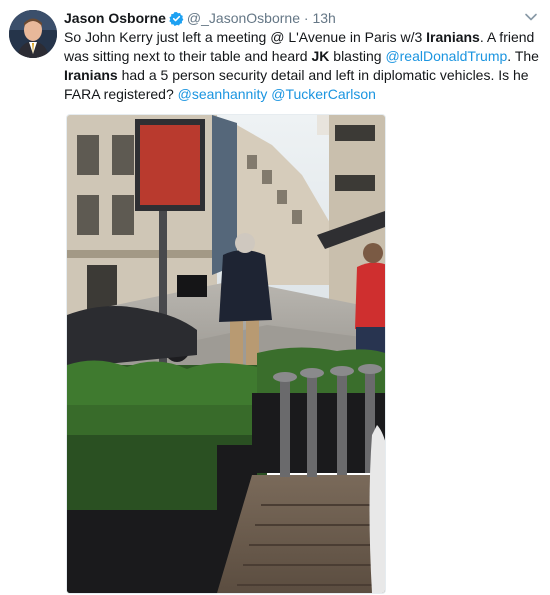 This screenshot has width=550, height=595. What do you see at coordinates (323, 94) in the screenshot?
I see `mention-link-tuckercarlson: @TuckerCarlson` at bounding box center [323, 94].